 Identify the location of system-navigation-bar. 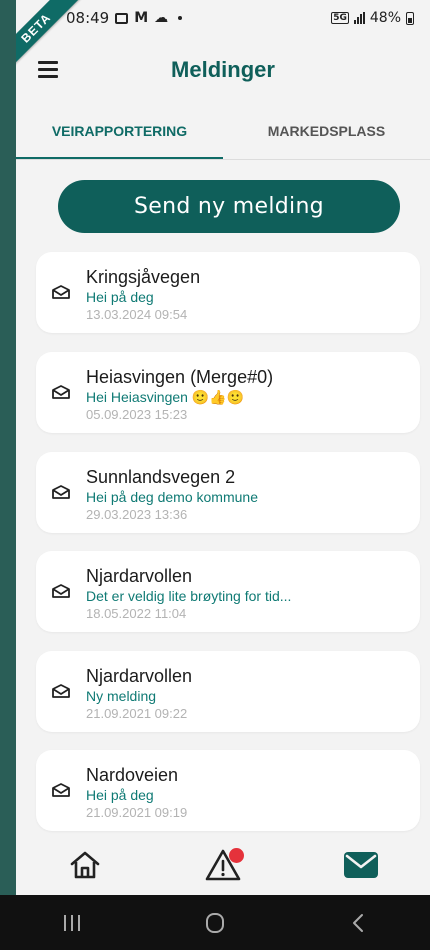
(215, 922).